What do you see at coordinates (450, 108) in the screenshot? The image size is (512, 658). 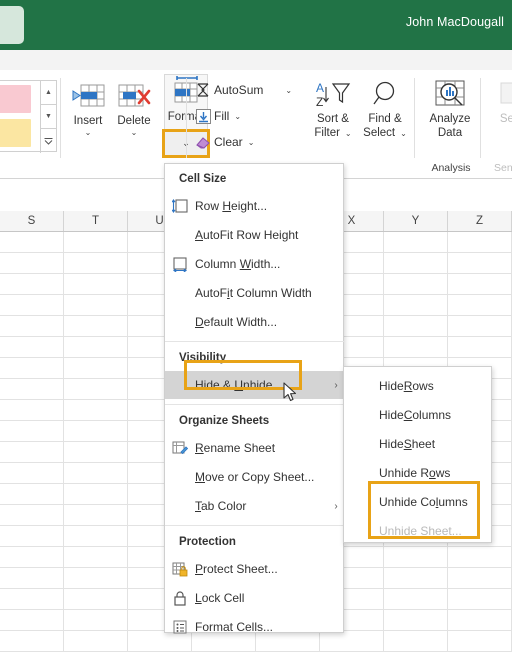 I see `analyze-data-button: Analyze Data` at bounding box center [450, 108].